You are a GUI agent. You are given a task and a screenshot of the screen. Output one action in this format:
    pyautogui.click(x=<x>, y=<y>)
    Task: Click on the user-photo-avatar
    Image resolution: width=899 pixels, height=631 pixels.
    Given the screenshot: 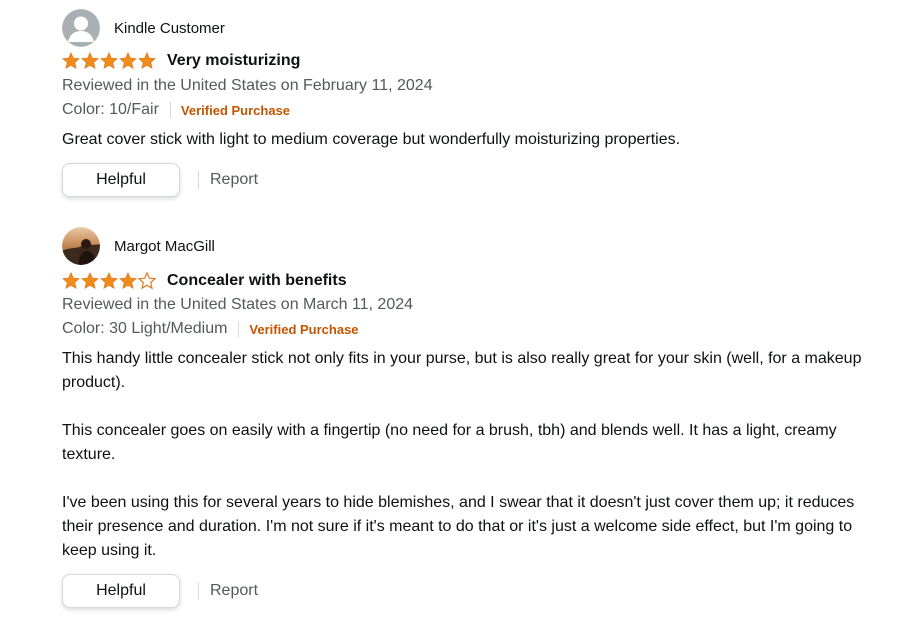 What is the action you would take?
    pyautogui.click(x=81, y=246)
    